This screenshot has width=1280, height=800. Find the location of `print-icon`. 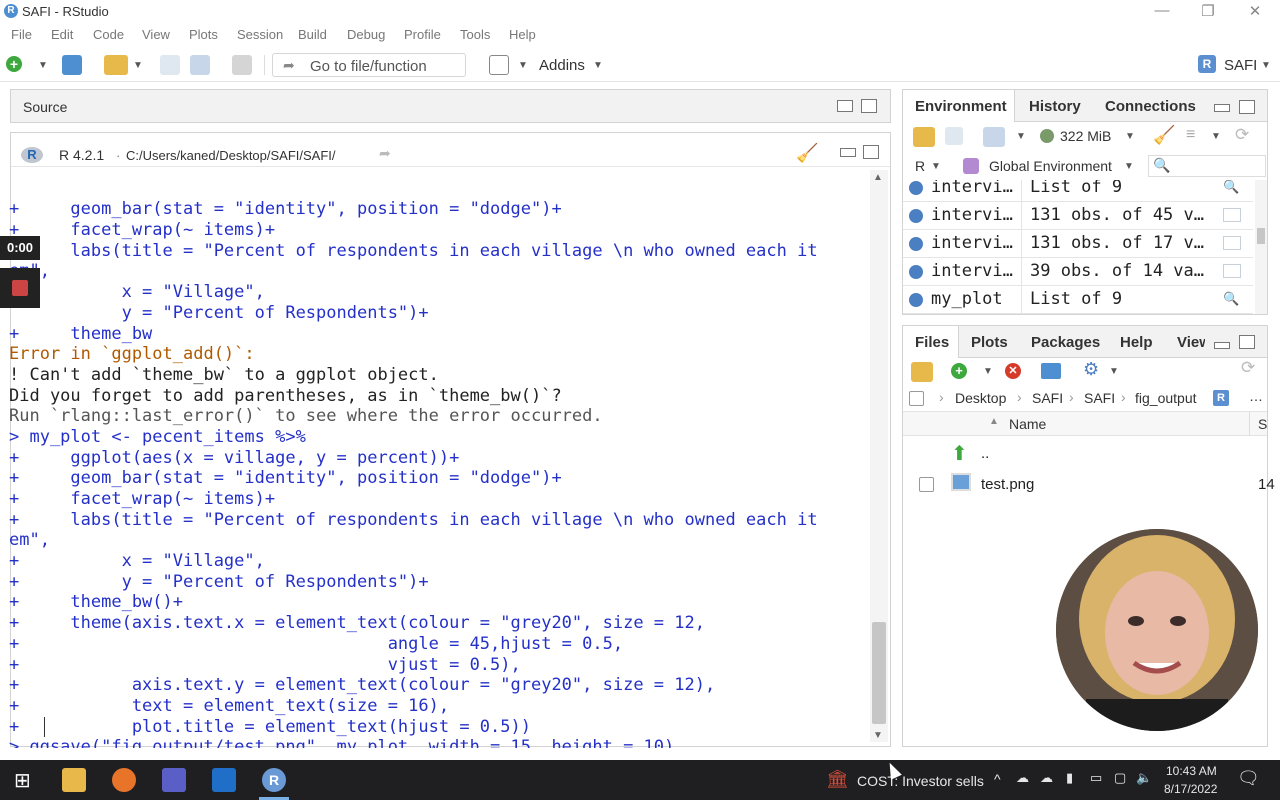

print-icon is located at coordinates (242, 65).